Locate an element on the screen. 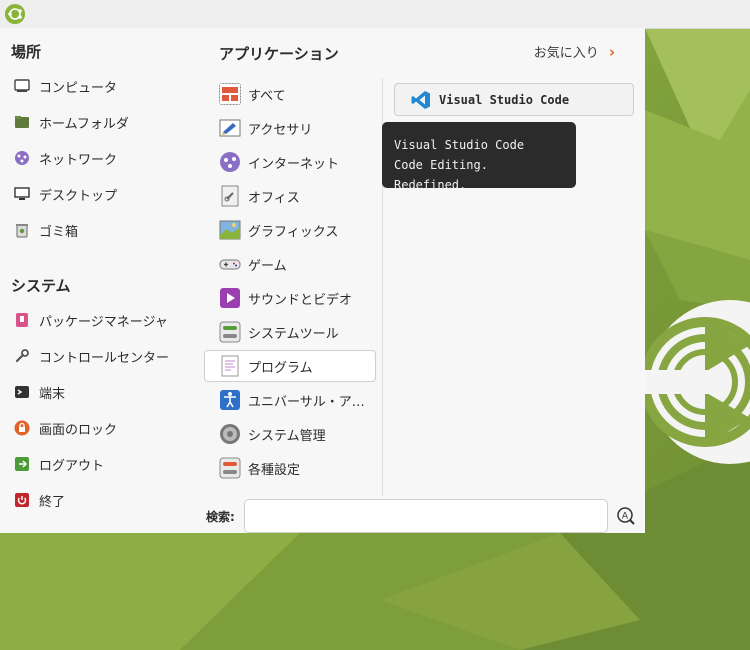 The width and height of the screenshot is (750, 650). system-item-label: ログアウト is located at coordinates (72, 466).